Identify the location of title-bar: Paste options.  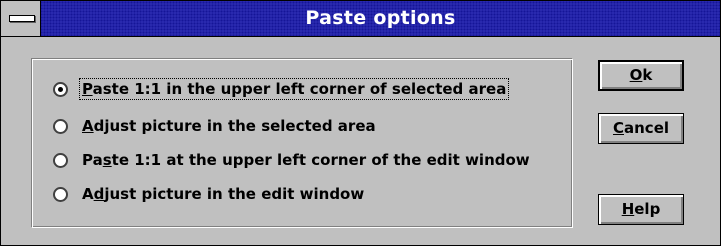
(360, 19).